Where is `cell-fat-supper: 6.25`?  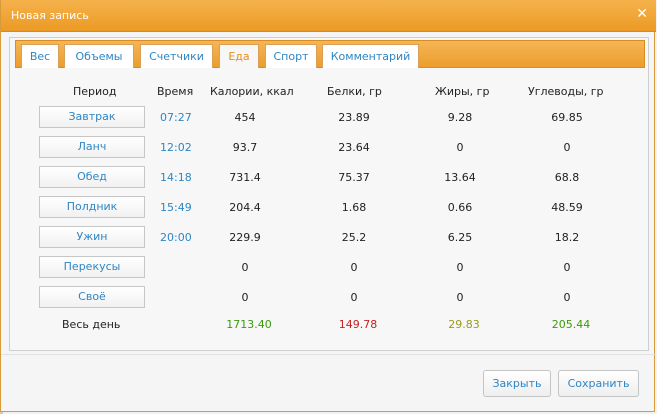 cell-fat-supper: 6.25 is located at coordinates (460, 237).